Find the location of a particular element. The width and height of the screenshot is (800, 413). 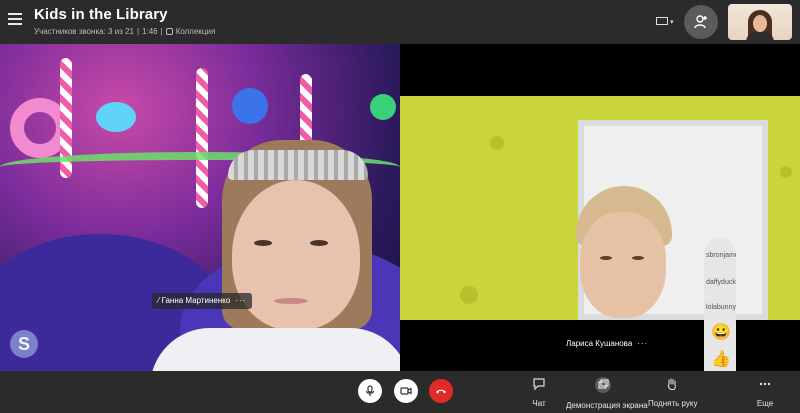

self-preview-video is located at coordinates (760, 22).